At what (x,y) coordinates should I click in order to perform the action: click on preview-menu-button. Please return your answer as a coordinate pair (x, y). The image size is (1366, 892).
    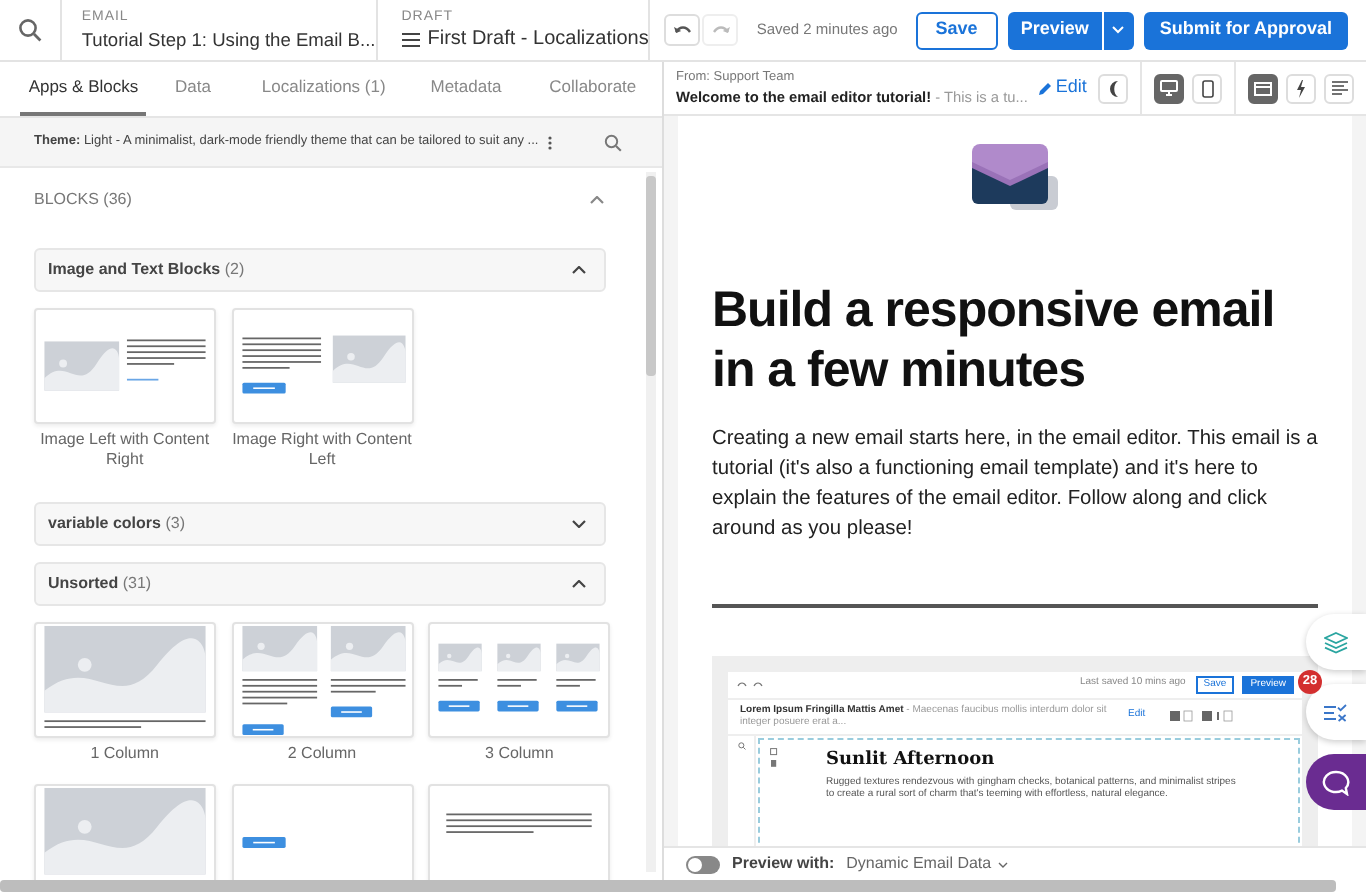
    Looking at the image, I should click on (1118, 30).